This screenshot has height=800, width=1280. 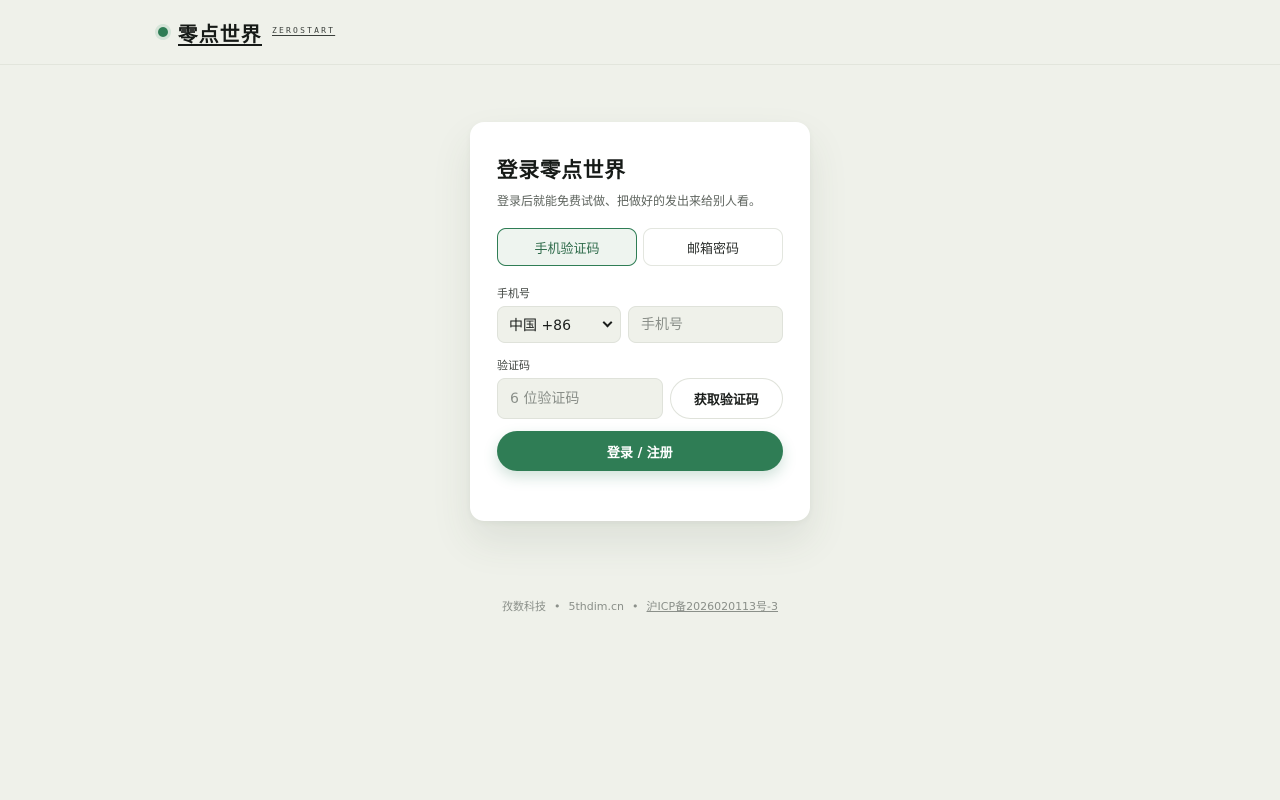 I want to click on country-code-value: 中国 +86, so click(x=540, y=325).